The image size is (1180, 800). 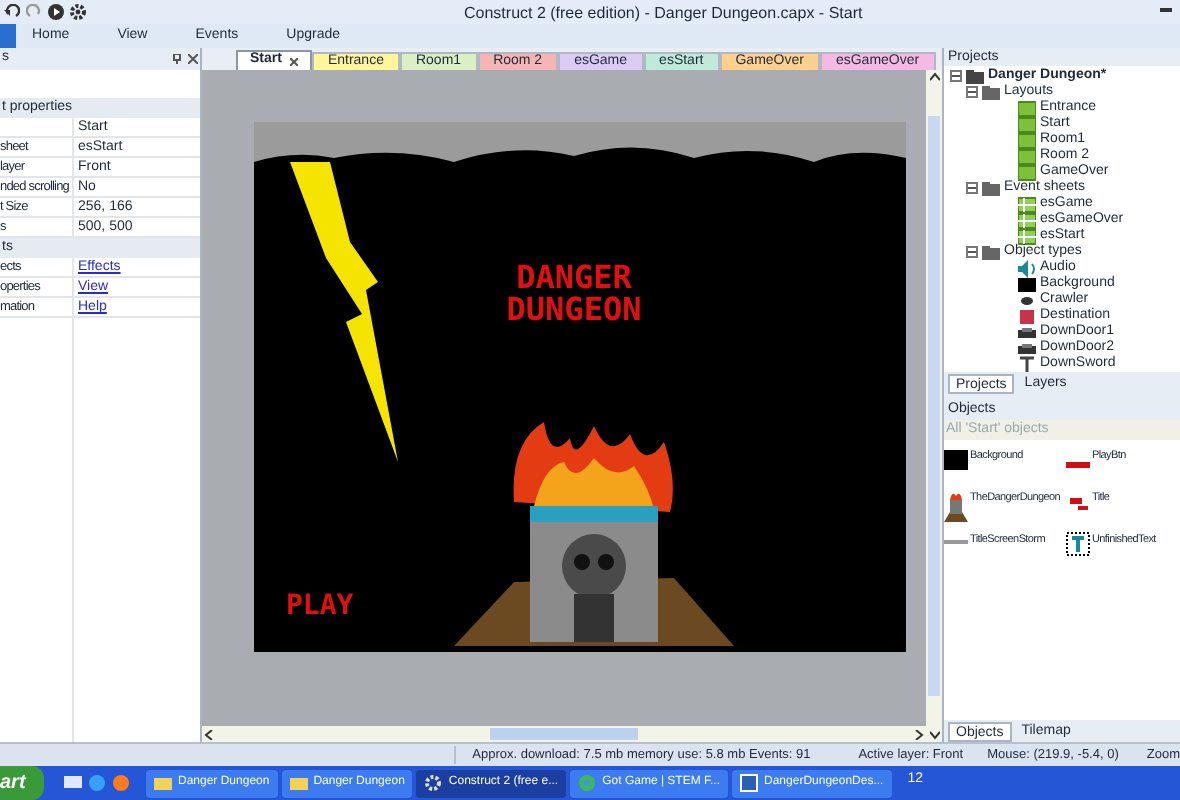 I want to click on text-object-icon, so click(x=1078, y=544).